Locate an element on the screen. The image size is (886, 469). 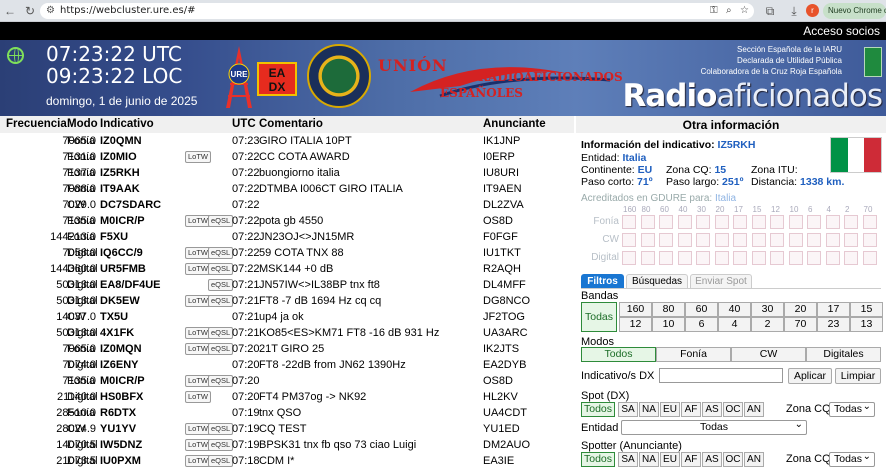
band-button: 2 is located at coordinates (767, 324).